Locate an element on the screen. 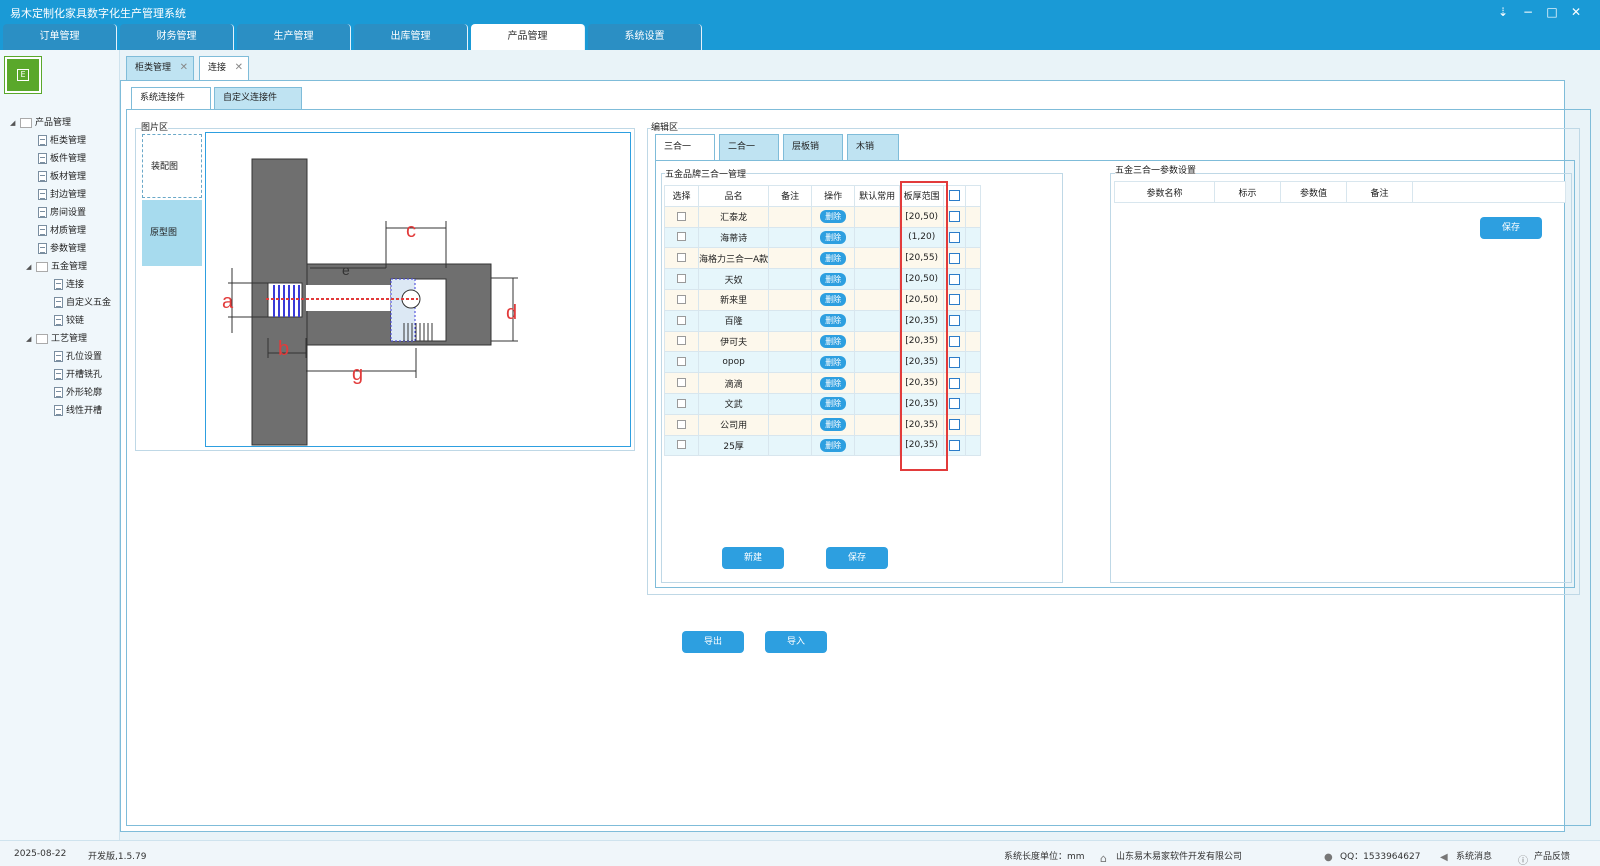 The width and height of the screenshot is (1600, 866). status-unit: 系统长度单位：mm is located at coordinates (1044, 857).